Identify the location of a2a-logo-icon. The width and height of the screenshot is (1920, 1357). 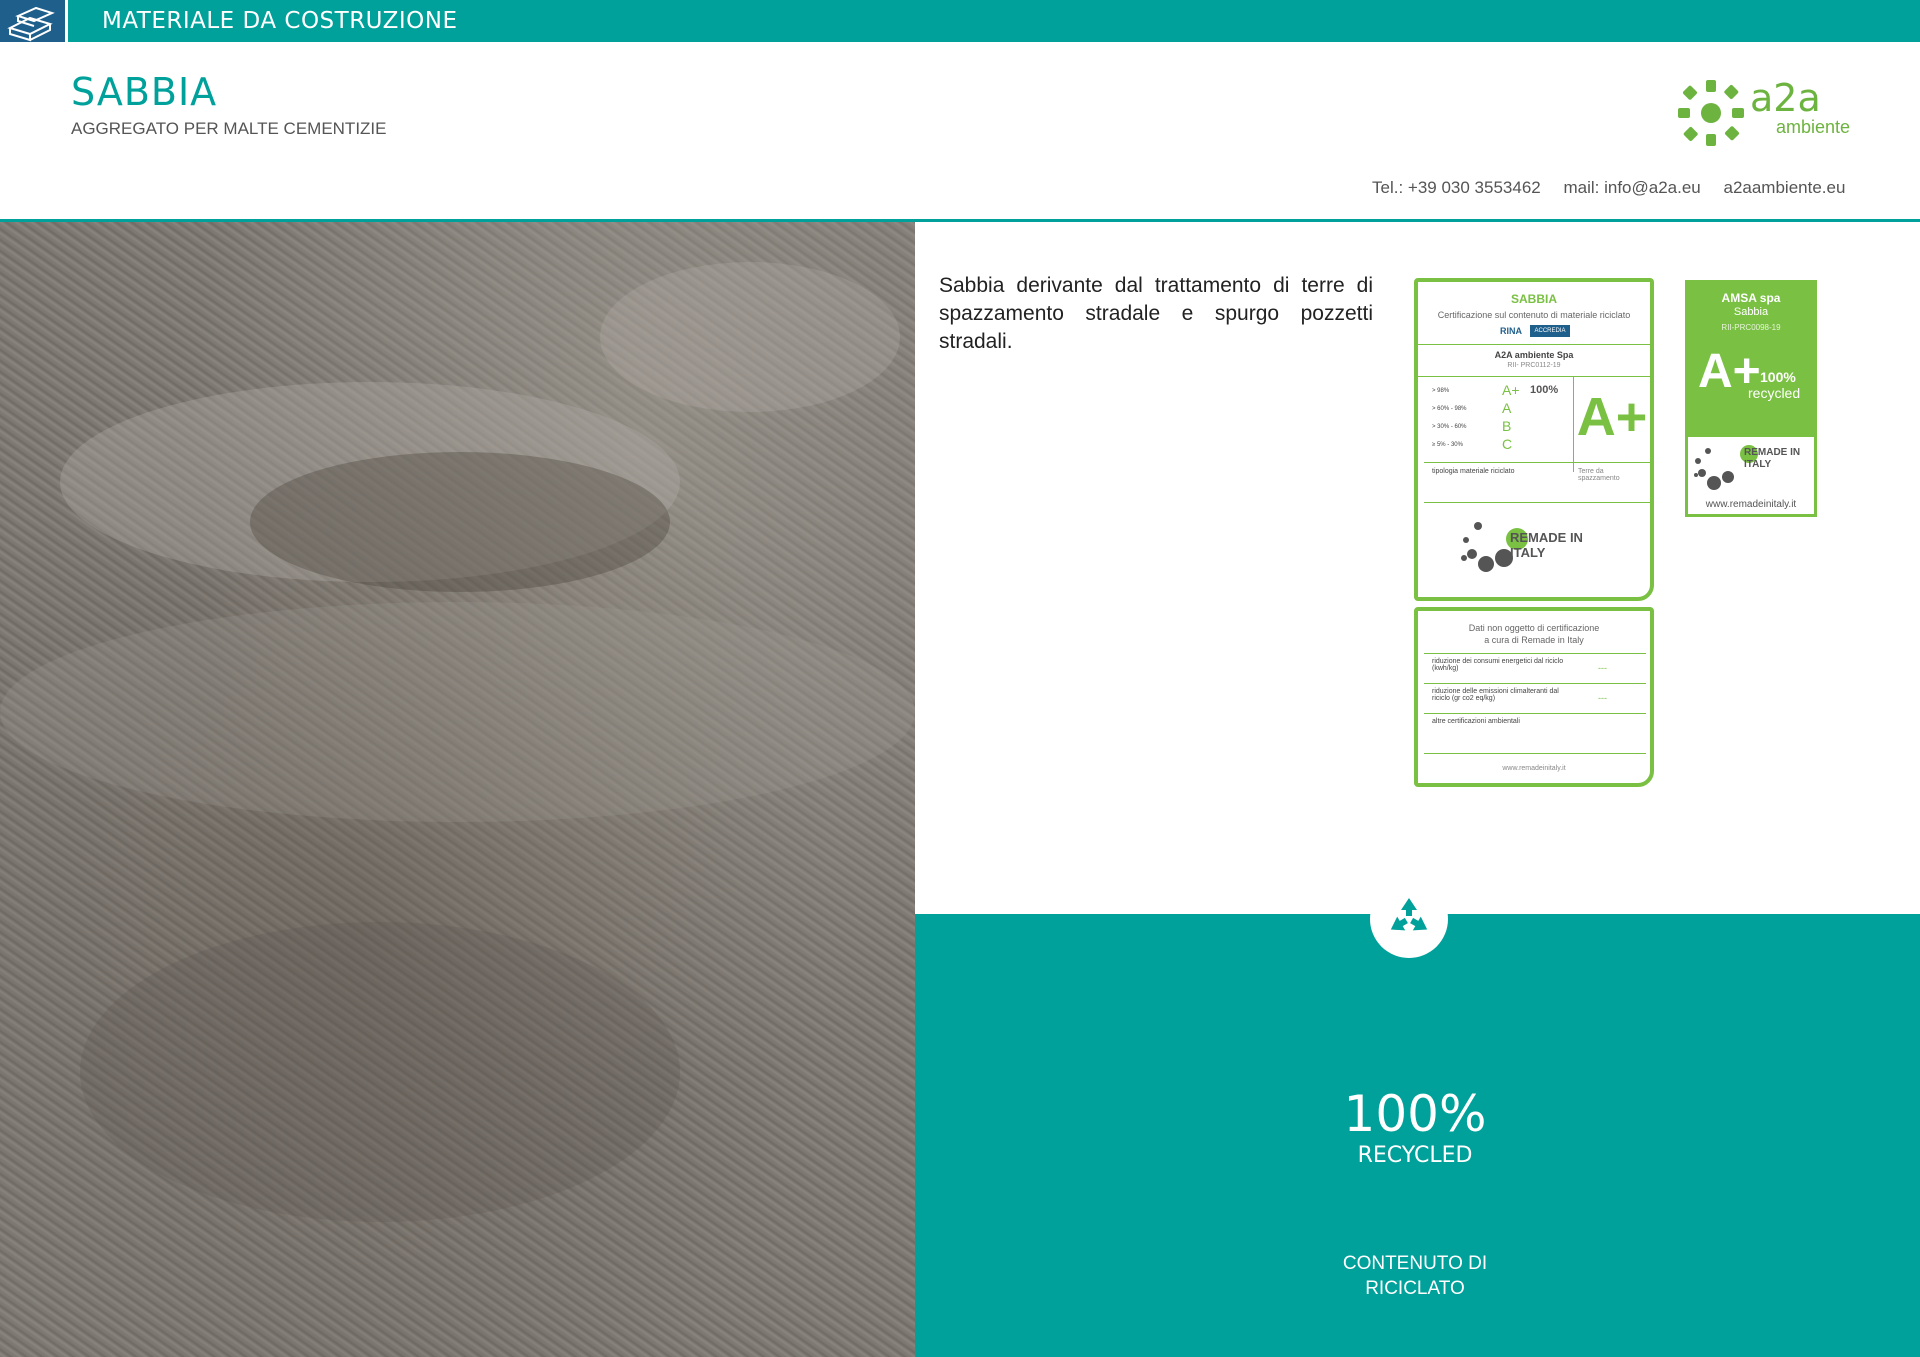
(1711, 113).